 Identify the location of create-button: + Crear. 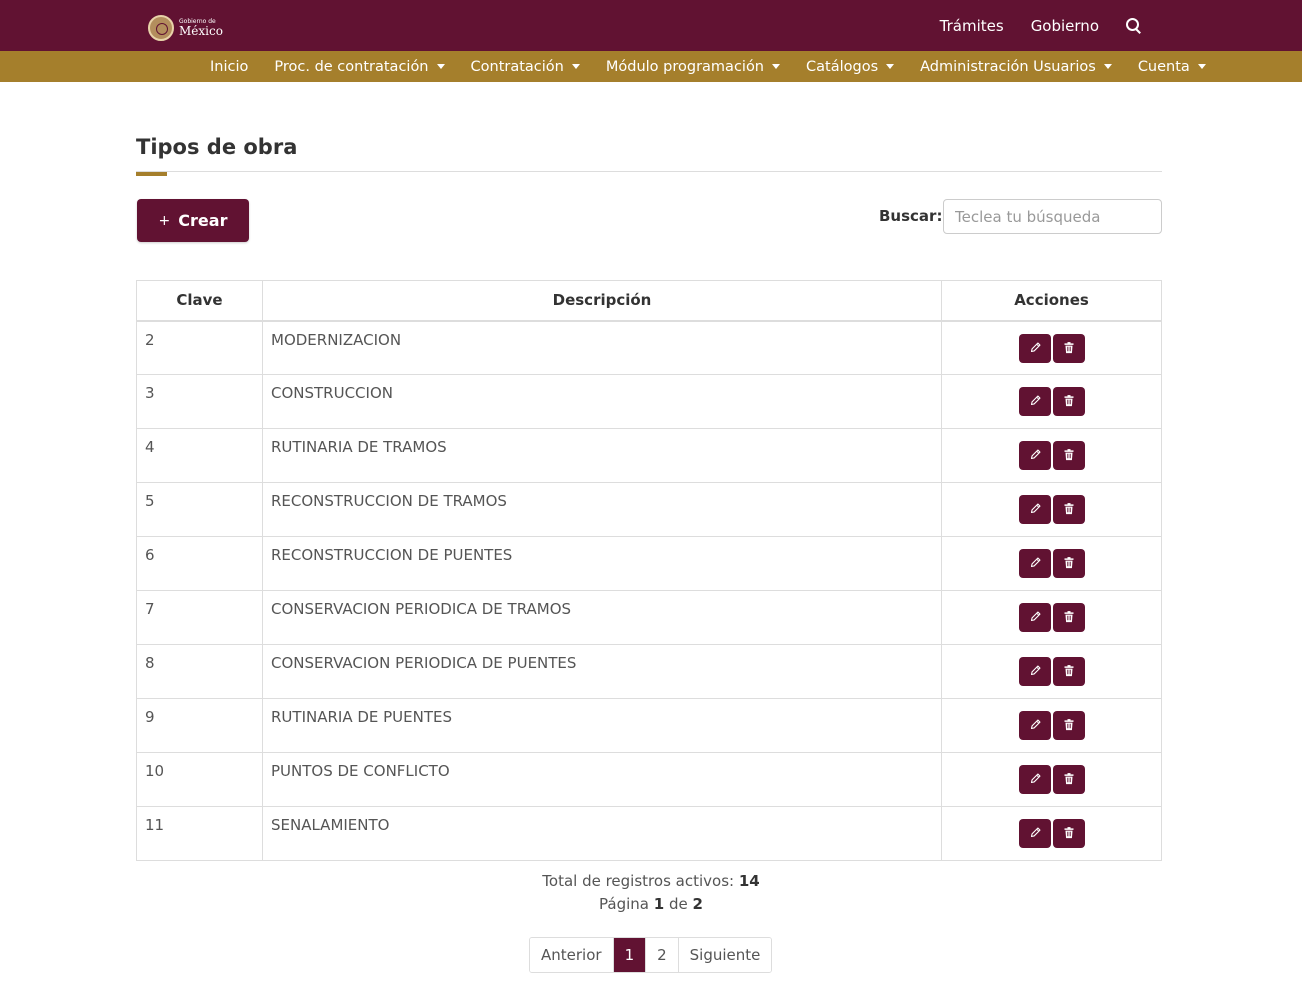
(193, 220).